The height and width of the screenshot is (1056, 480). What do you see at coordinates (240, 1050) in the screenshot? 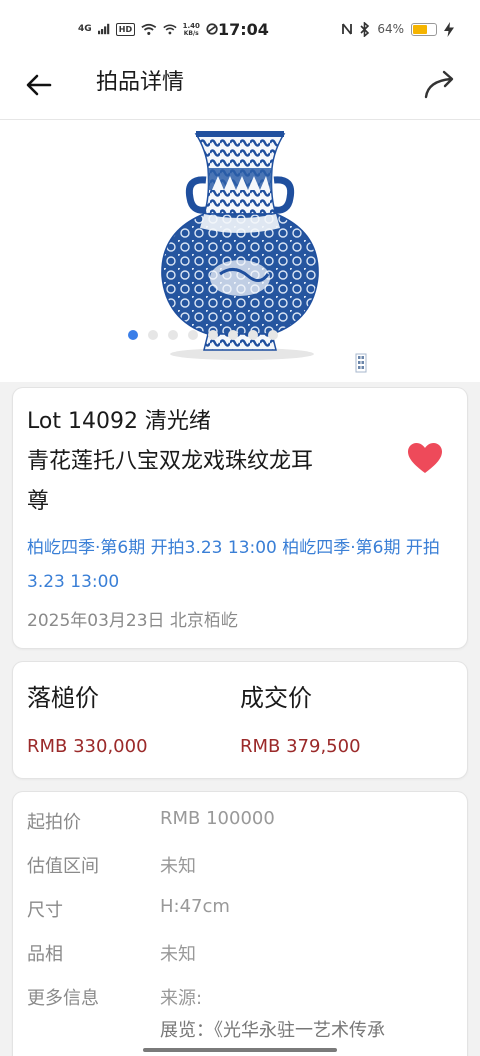
I see `gesture-bar` at bounding box center [240, 1050].